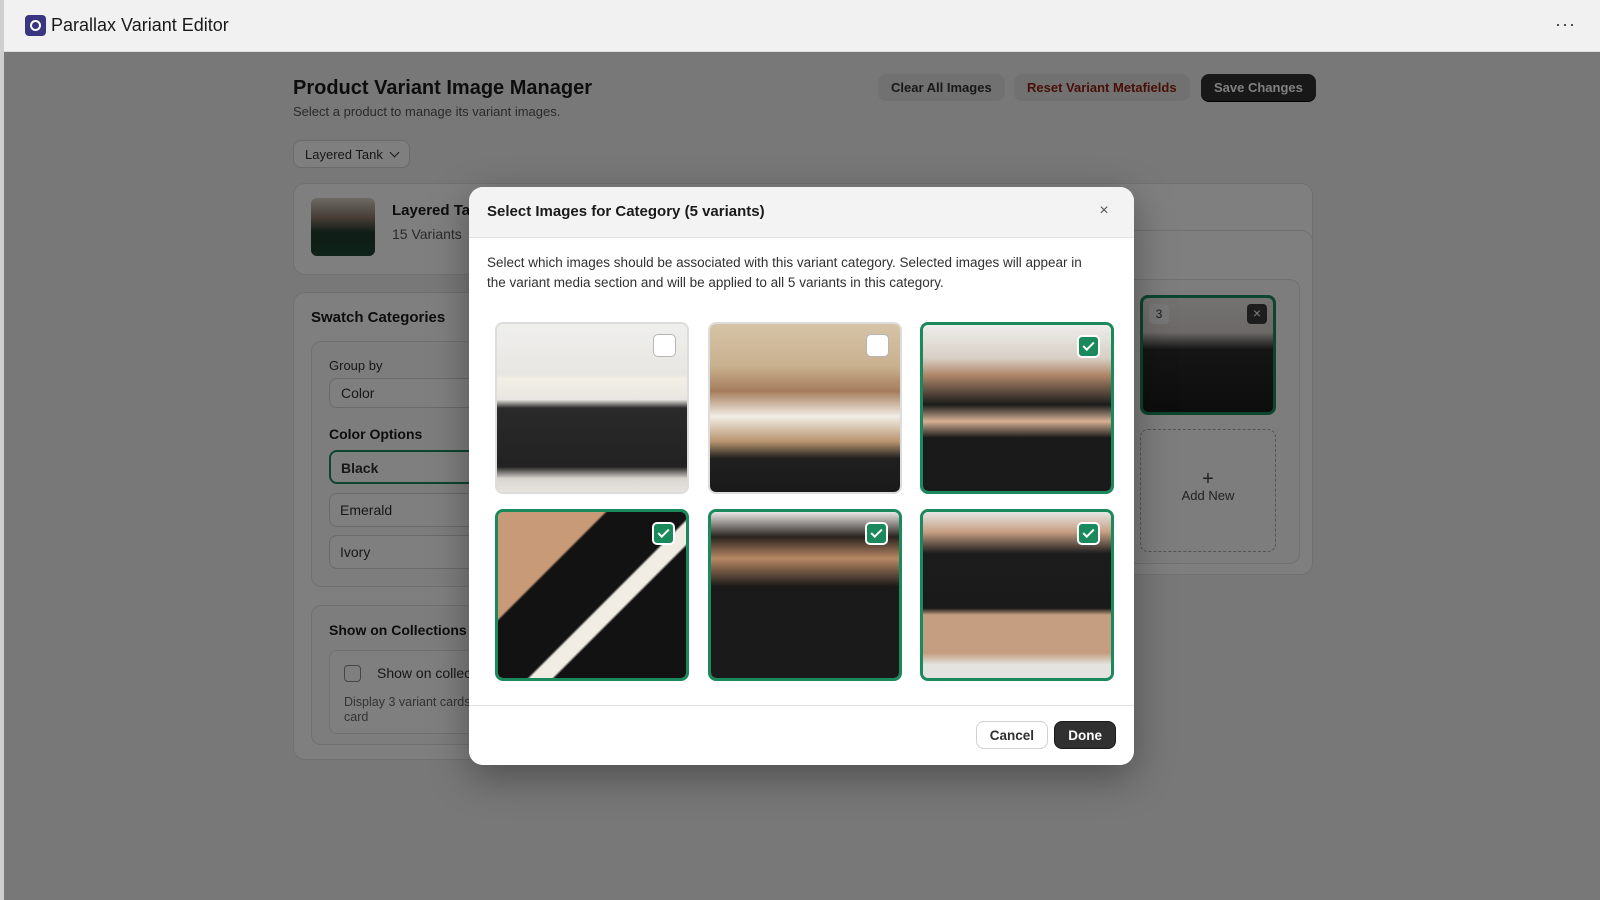 The height and width of the screenshot is (900, 1600). I want to click on modal-footer: Cancel Done, so click(801, 735).